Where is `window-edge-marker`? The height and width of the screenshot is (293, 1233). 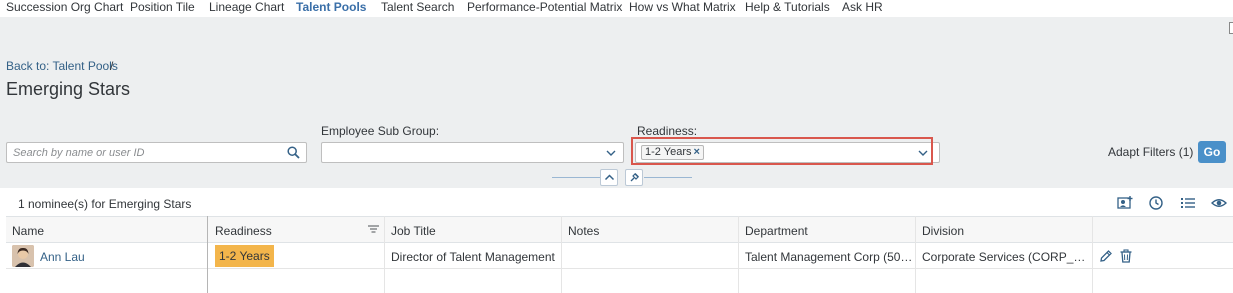
window-edge-marker is located at coordinates (1231, 28).